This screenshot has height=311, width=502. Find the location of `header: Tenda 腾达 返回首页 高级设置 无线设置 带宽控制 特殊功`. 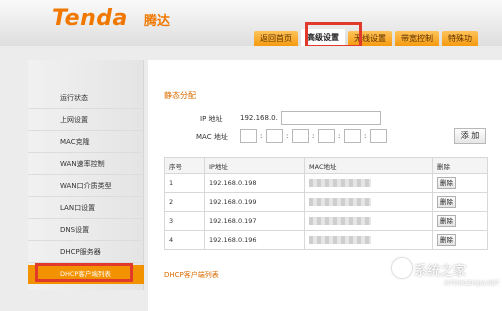

header: Tenda 腾达 返回首页 高级设置 无线设置 带宽控制 特殊功 is located at coordinates (251, 23).